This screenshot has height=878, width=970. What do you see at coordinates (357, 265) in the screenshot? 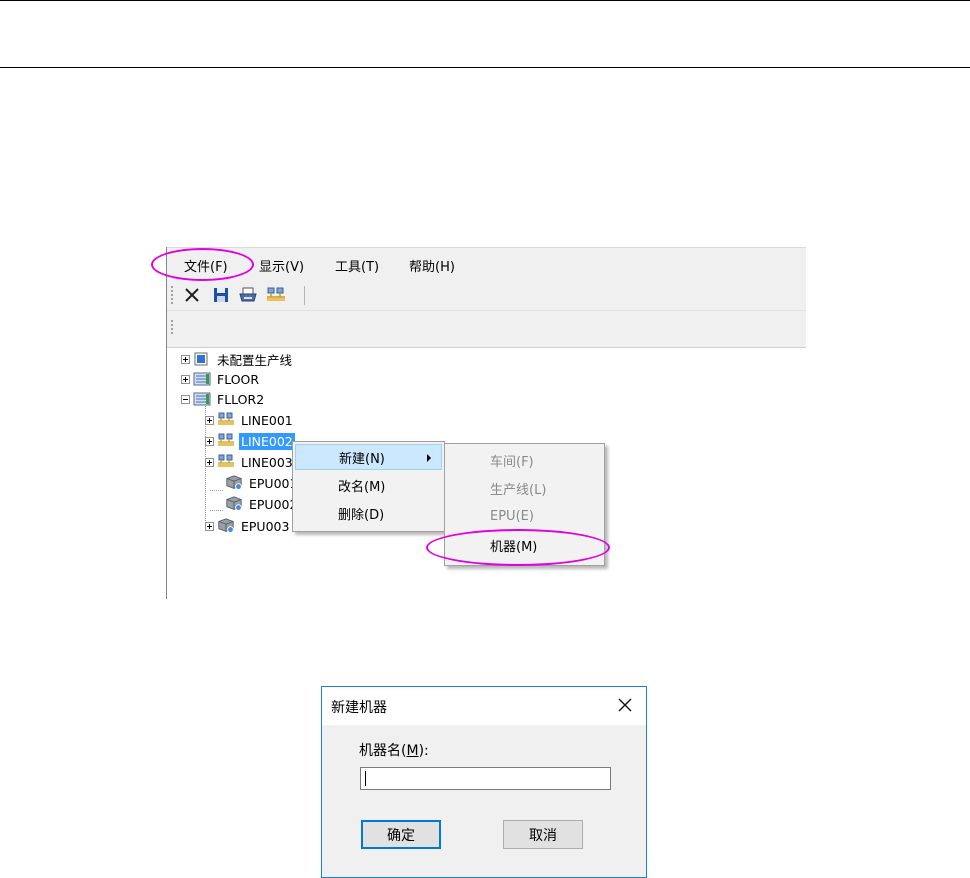
I see `menu-tools: 工具(T)` at bounding box center [357, 265].